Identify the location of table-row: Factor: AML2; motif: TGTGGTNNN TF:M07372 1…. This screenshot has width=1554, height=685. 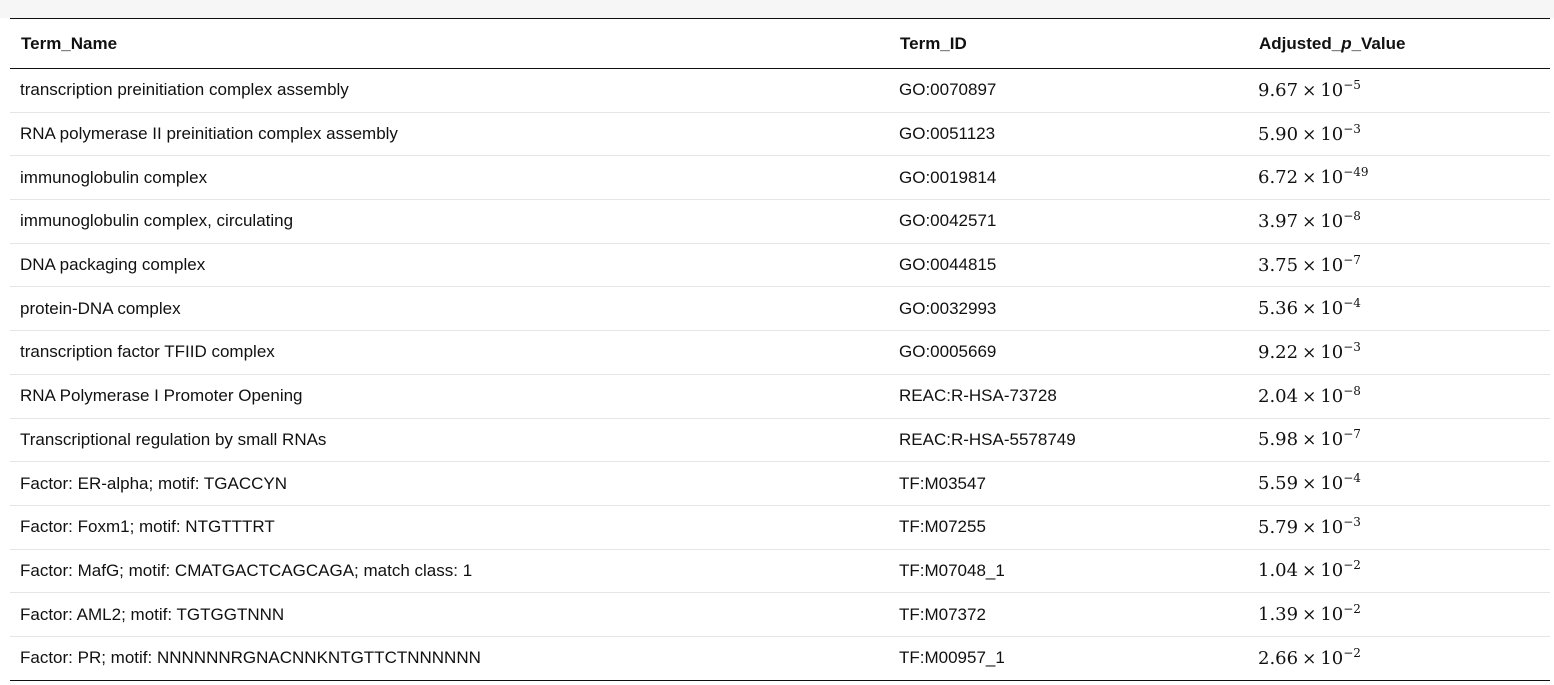
(780, 615).